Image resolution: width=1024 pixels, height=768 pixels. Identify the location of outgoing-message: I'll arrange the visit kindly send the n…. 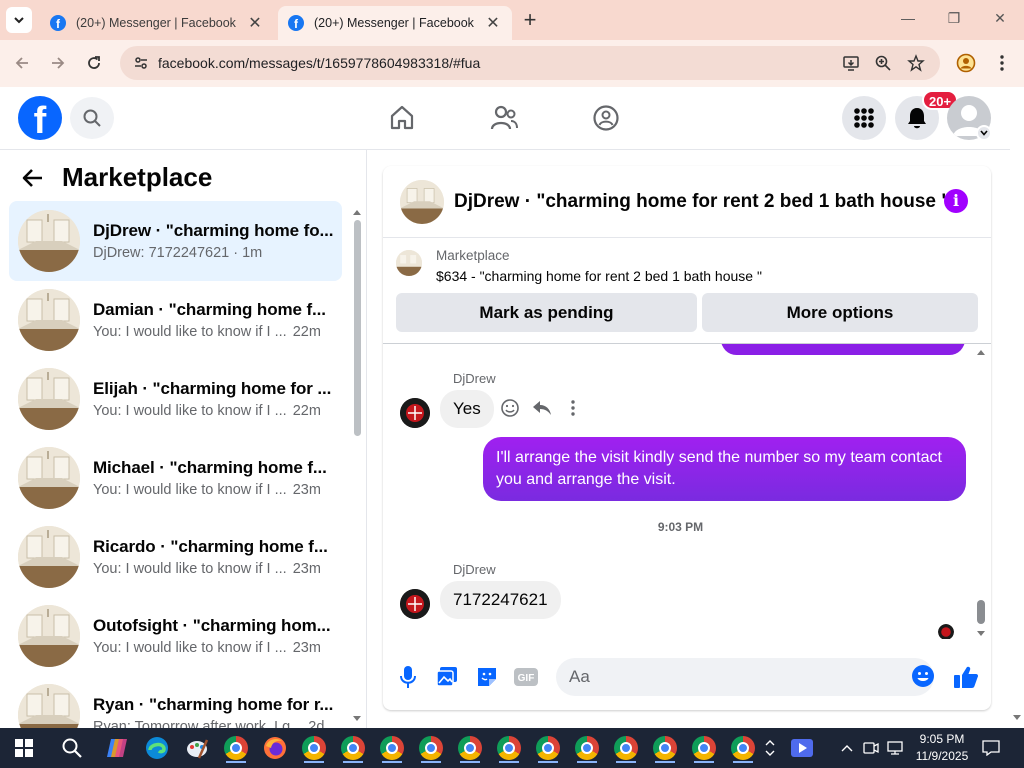
(724, 469).